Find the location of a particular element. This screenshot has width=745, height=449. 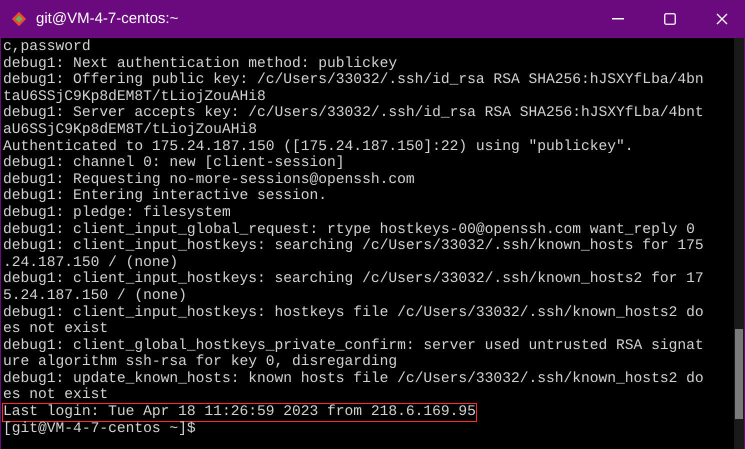

terminal-line: debug1: Next authentication method: publickey is located at coordinates (200, 64).